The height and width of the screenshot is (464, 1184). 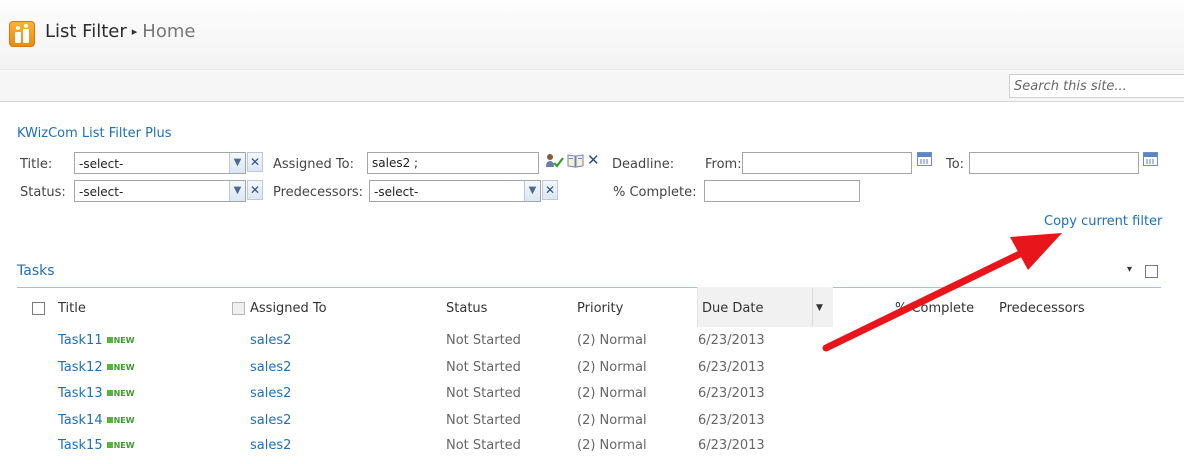 What do you see at coordinates (550, 190) in the screenshot?
I see `predecessors-clear-button: ✕` at bounding box center [550, 190].